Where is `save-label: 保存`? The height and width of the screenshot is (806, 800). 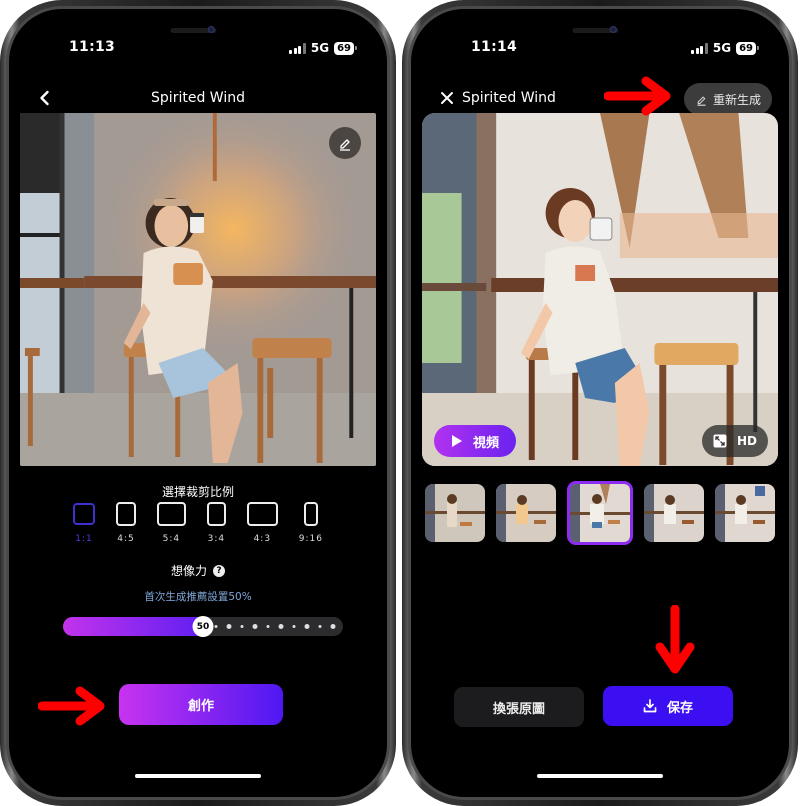 save-label: 保存 is located at coordinates (679, 708).